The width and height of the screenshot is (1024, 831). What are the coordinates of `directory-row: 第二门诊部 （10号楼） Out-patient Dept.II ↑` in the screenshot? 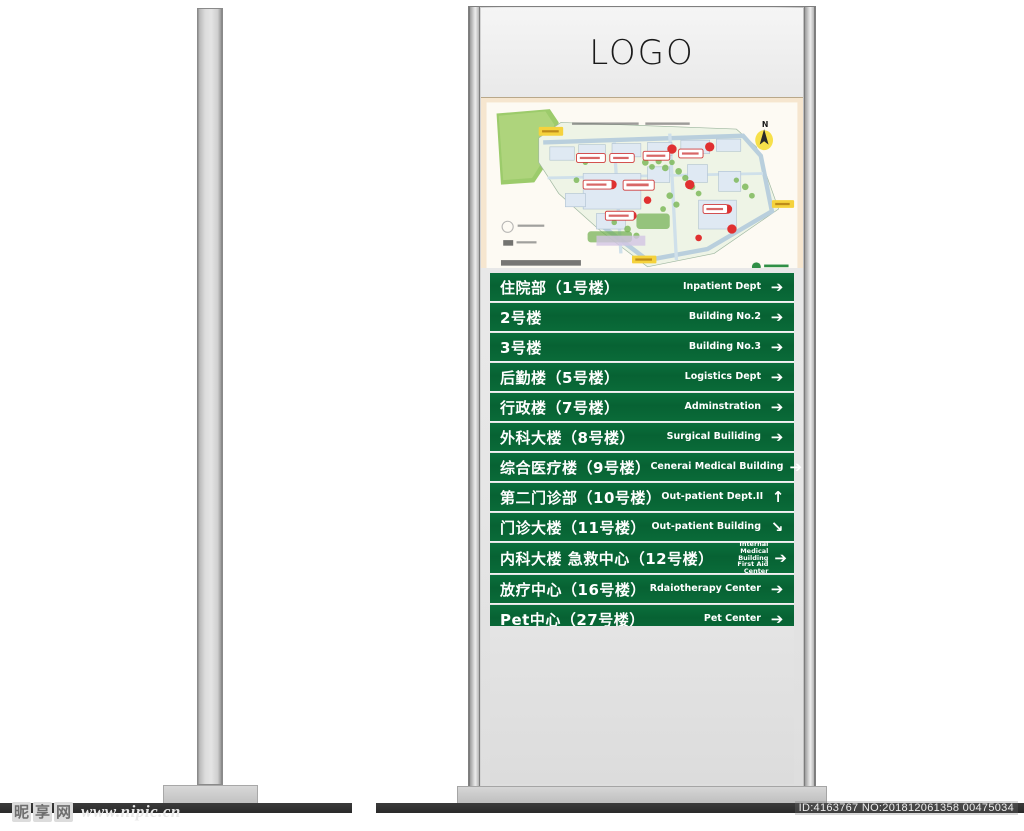 It's located at (642, 497).